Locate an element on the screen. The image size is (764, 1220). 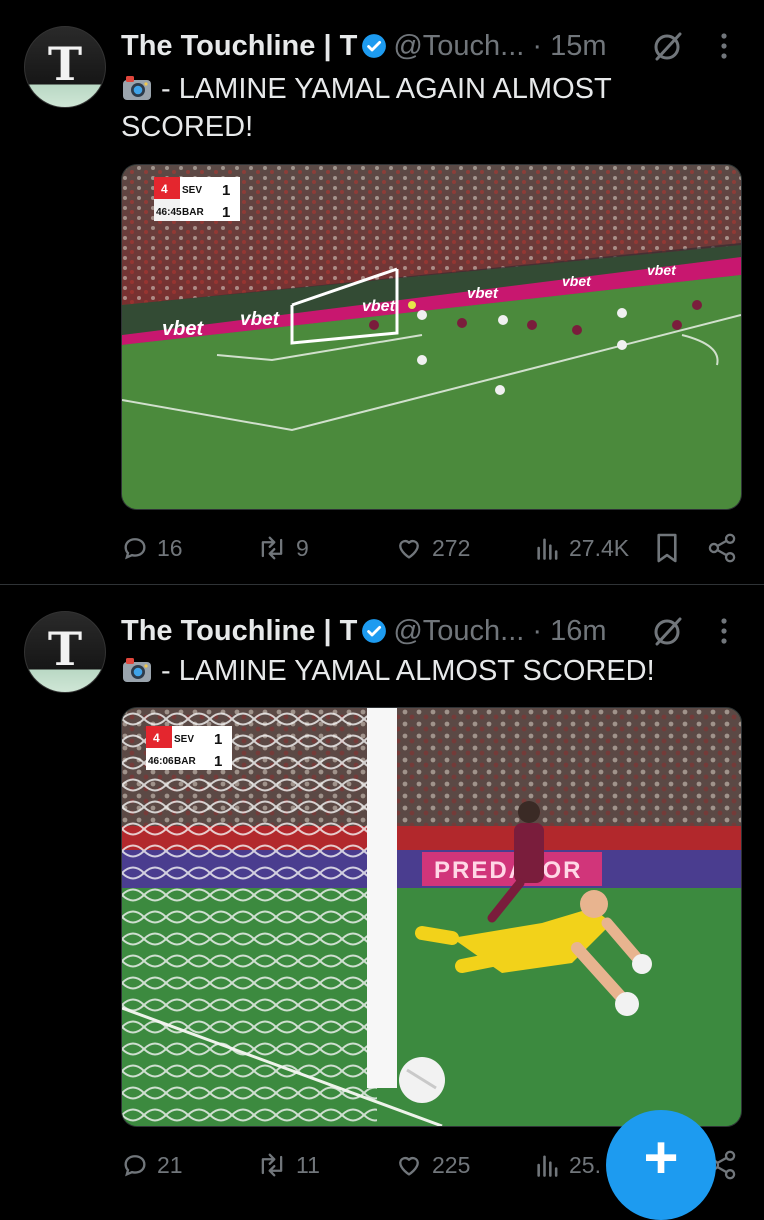
like-count: 272 is located at coordinates (451, 547).